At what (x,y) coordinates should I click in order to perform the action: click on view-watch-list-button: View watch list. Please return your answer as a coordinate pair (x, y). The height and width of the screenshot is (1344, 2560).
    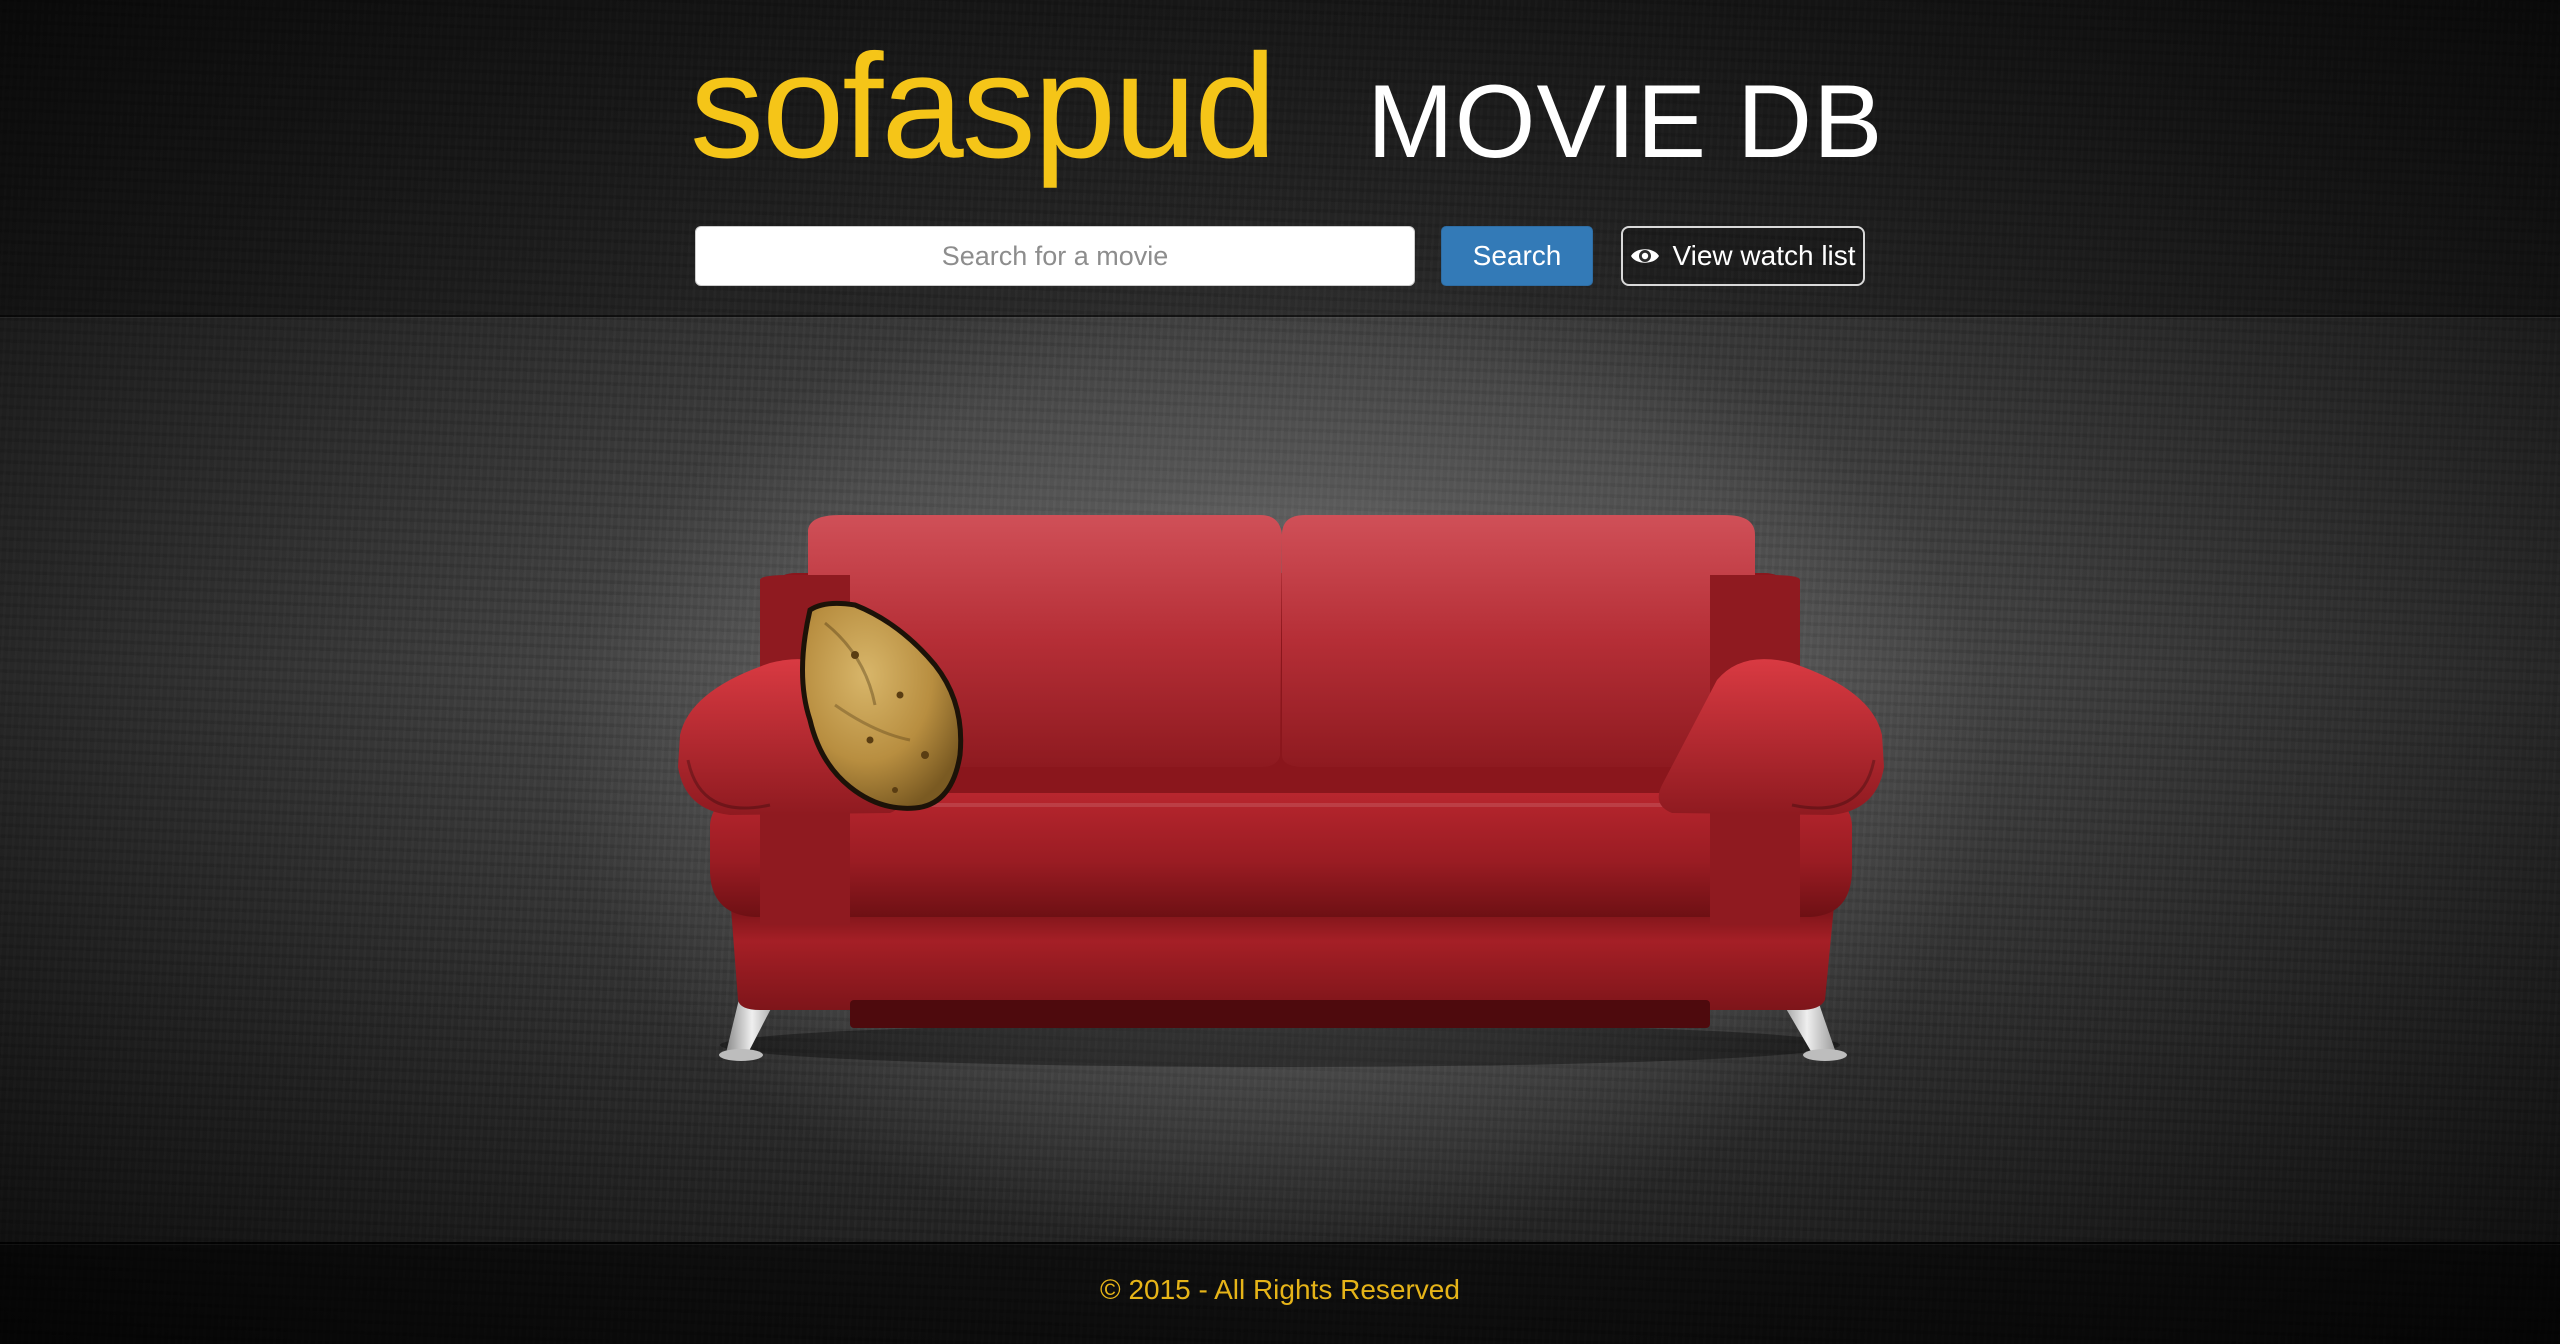
    Looking at the image, I should click on (1743, 256).